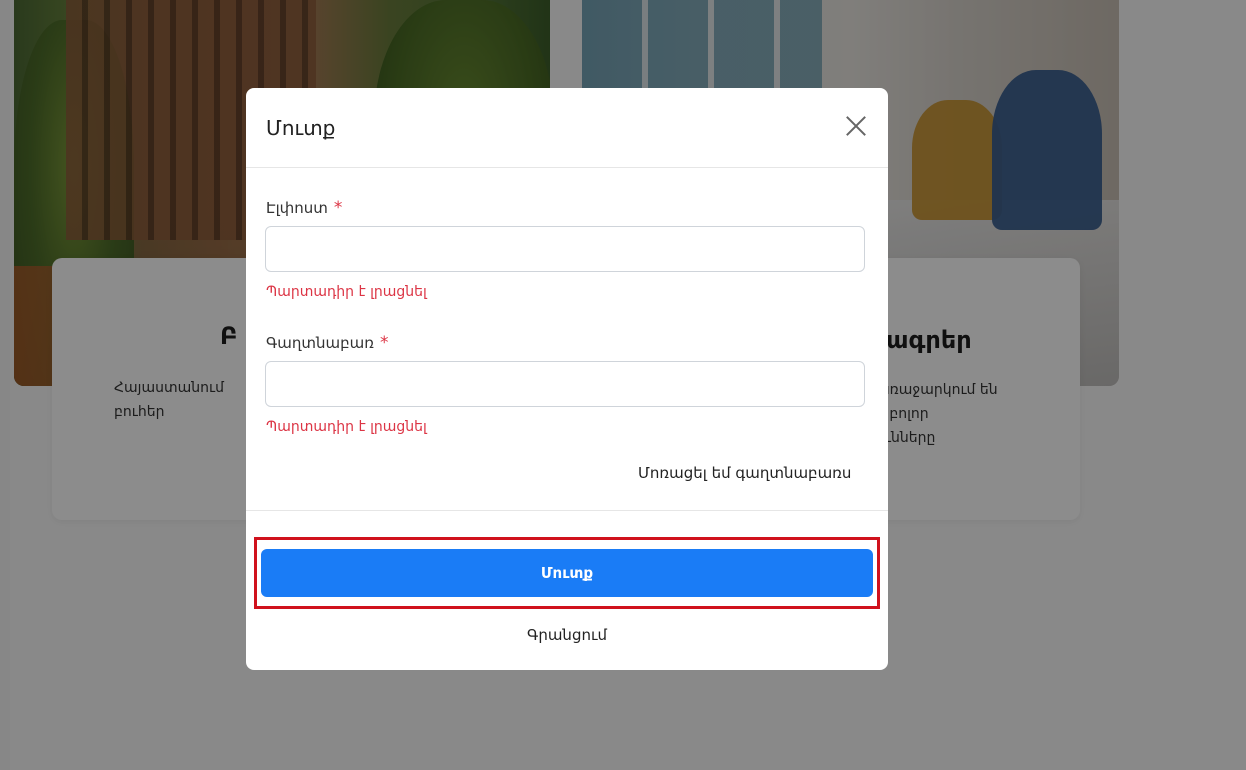  I want to click on login-submit-button: Մուտք, so click(567, 573).